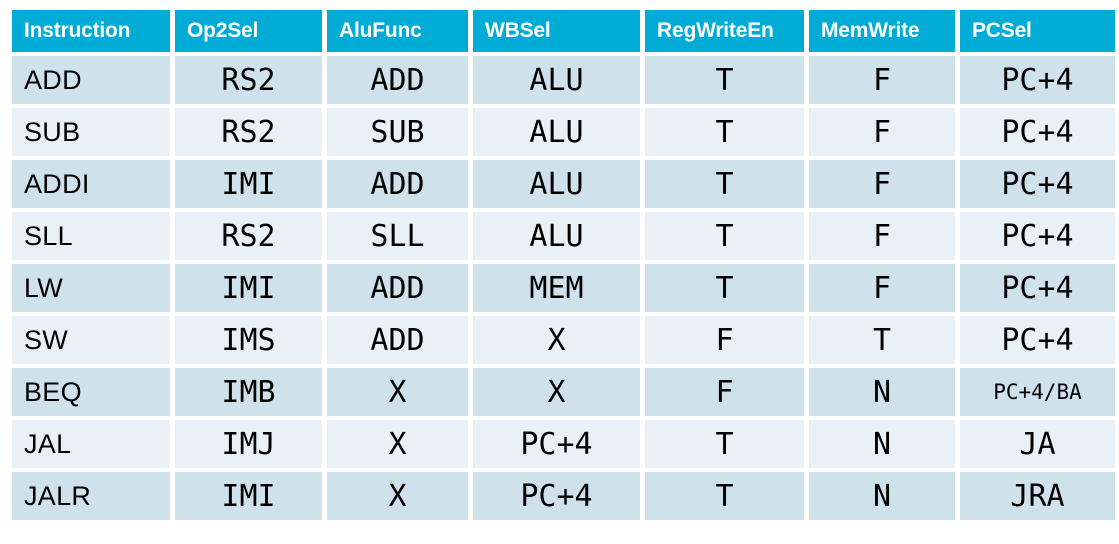  I want to click on cell-alufunc: SLL, so click(397, 236).